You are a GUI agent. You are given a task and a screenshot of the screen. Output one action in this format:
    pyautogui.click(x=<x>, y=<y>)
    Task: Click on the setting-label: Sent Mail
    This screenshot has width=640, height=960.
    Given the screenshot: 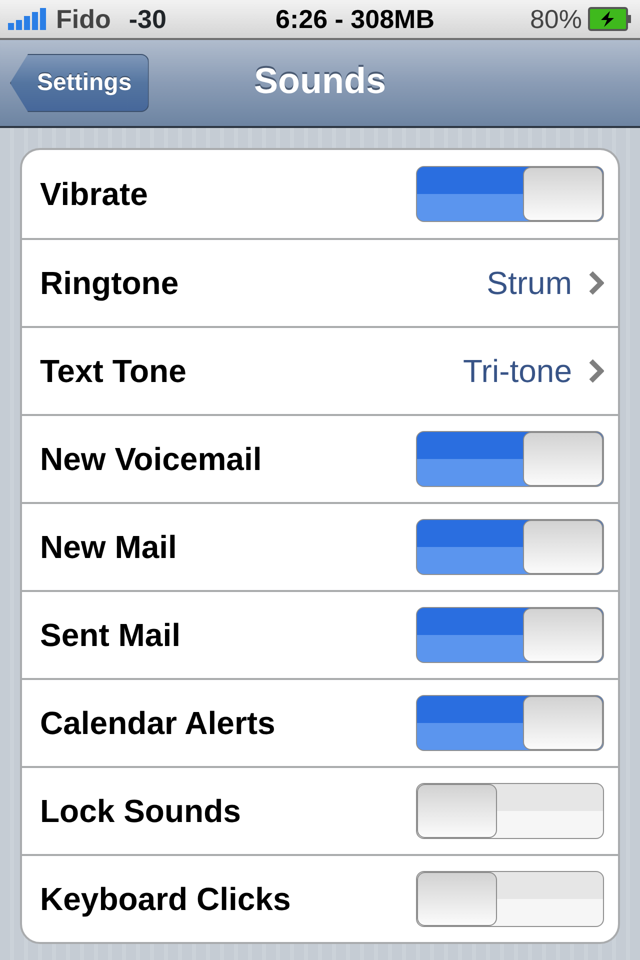 What is the action you would take?
    pyautogui.click(x=111, y=635)
    